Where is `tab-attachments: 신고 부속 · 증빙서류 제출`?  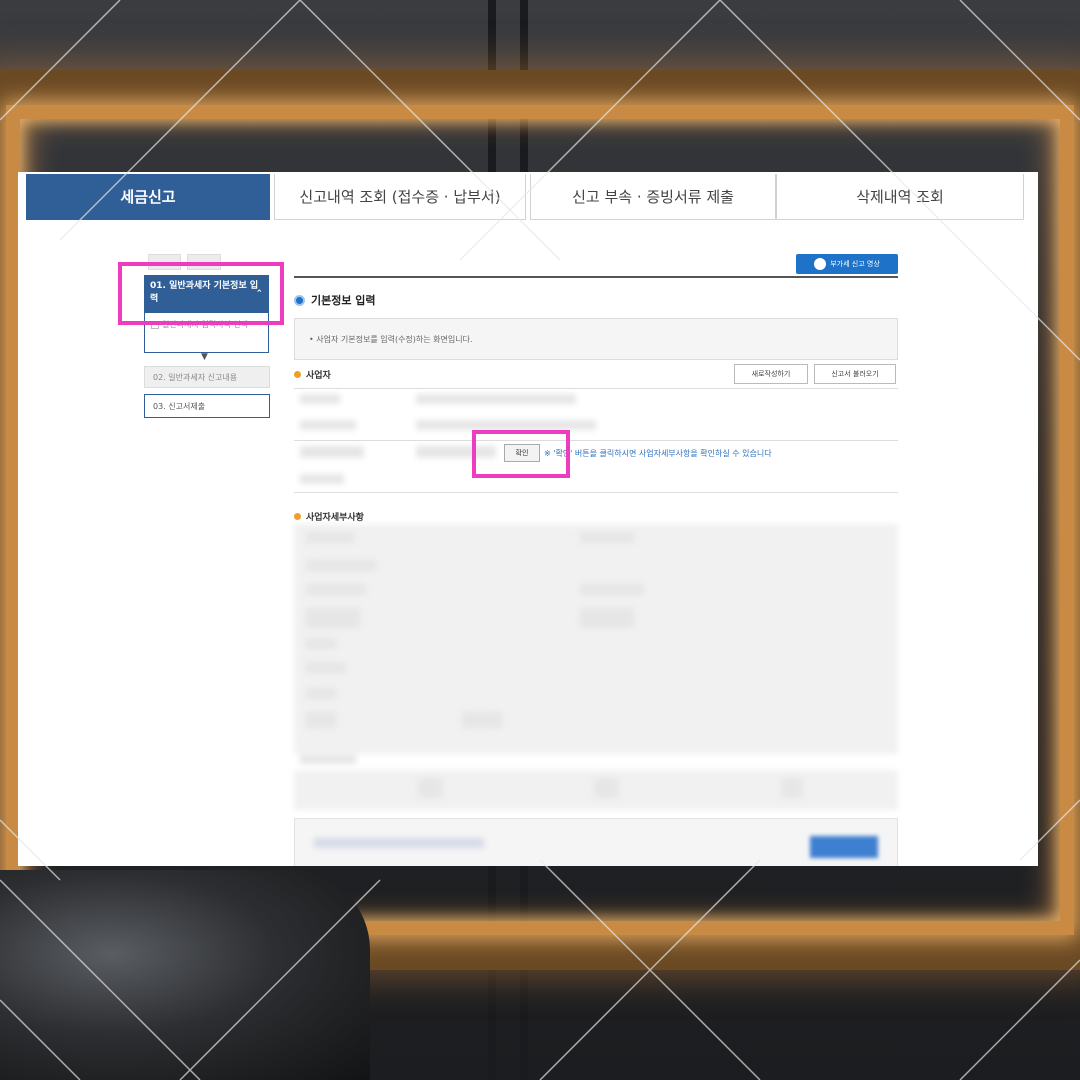 tab-attachments: 신고 부속 · 증빙서류 제출 is located at coordinates (653, 197).